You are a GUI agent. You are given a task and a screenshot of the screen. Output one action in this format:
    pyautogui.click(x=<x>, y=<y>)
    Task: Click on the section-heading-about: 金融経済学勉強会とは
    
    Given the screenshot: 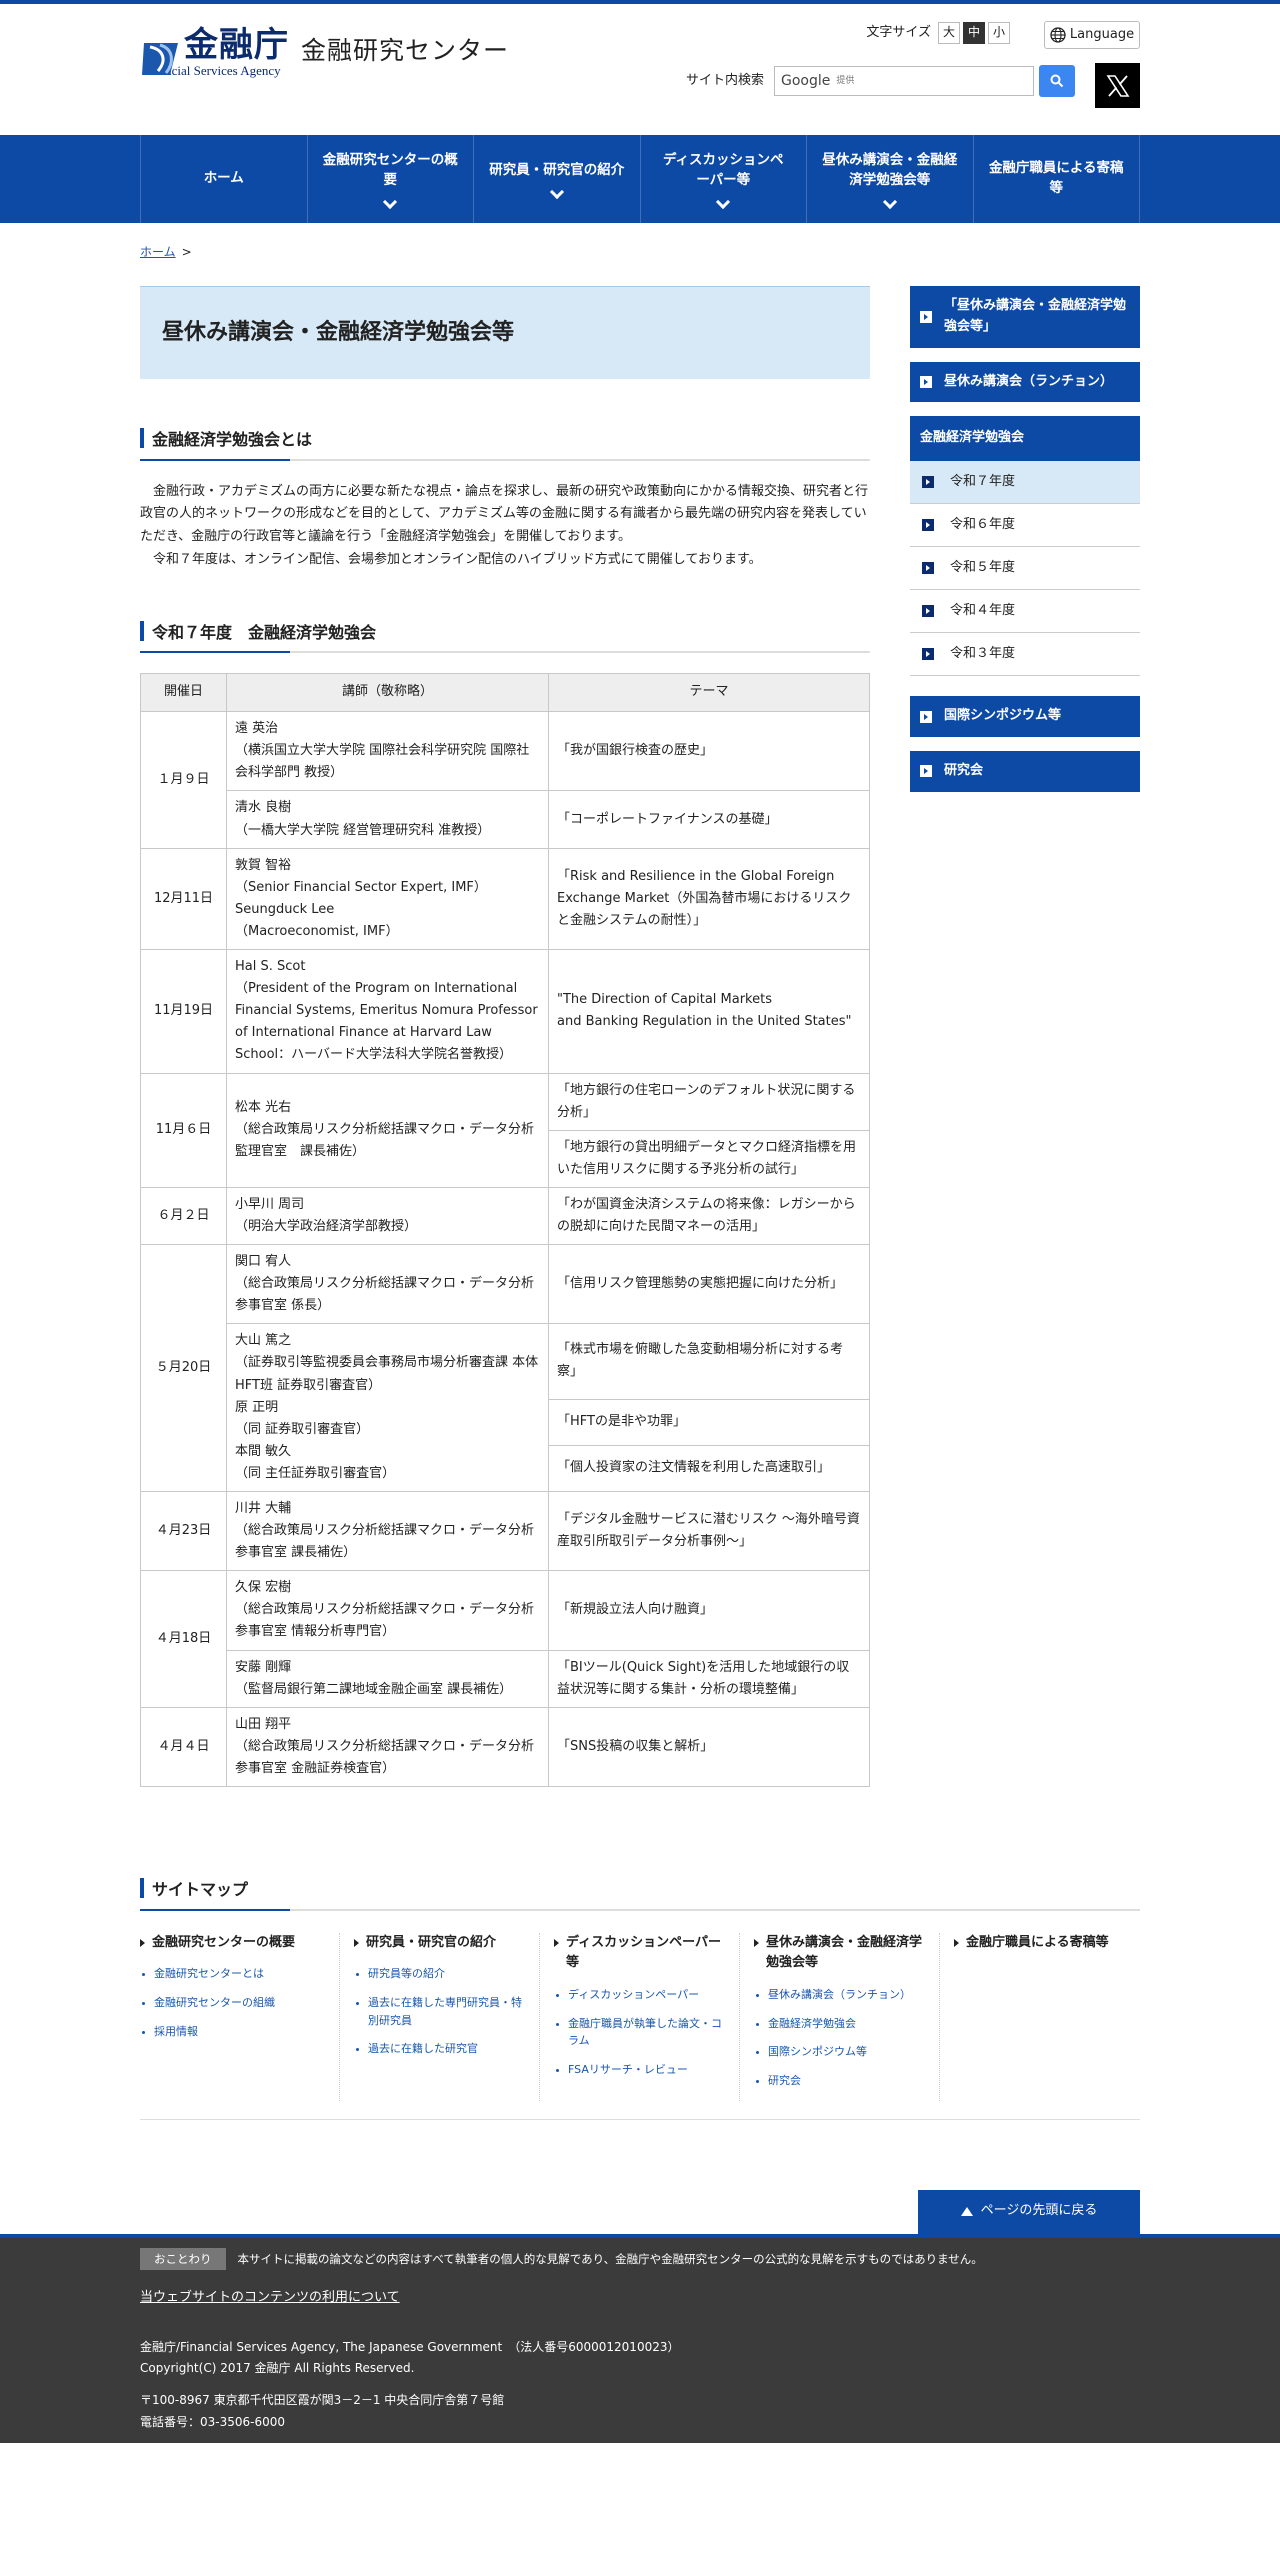 What is the action you would take?
    pyautogui.click(x=505, y=444)
    